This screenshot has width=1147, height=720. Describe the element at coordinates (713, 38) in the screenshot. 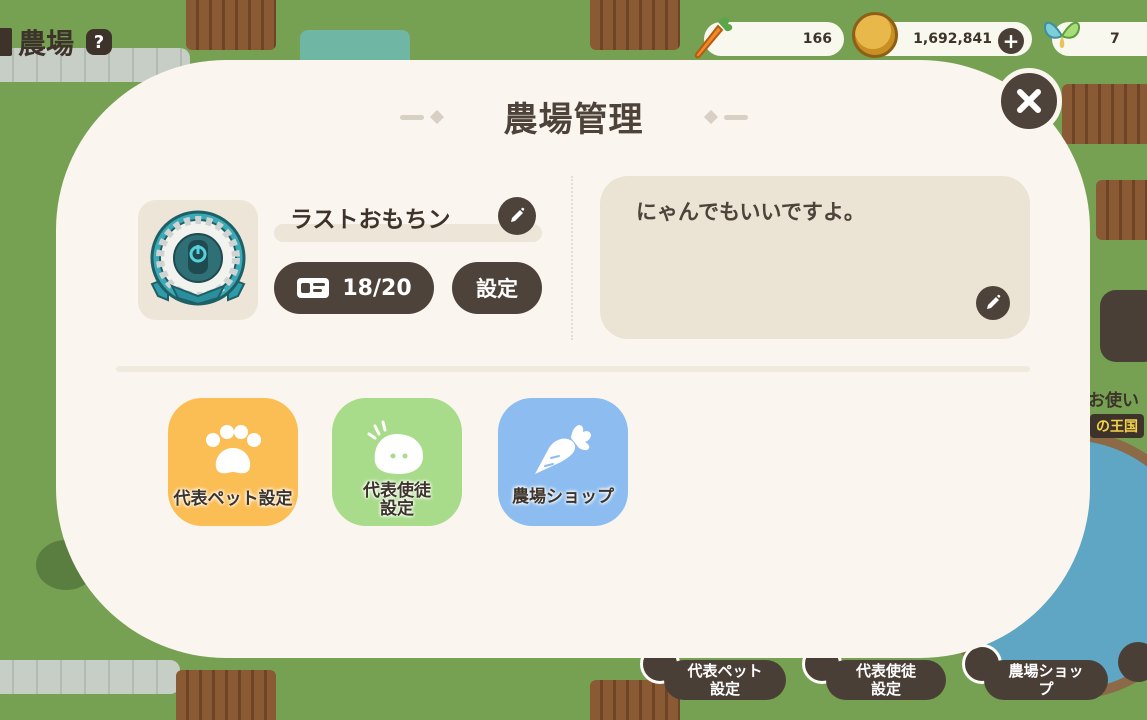

I see `carrot-icon` at that location.